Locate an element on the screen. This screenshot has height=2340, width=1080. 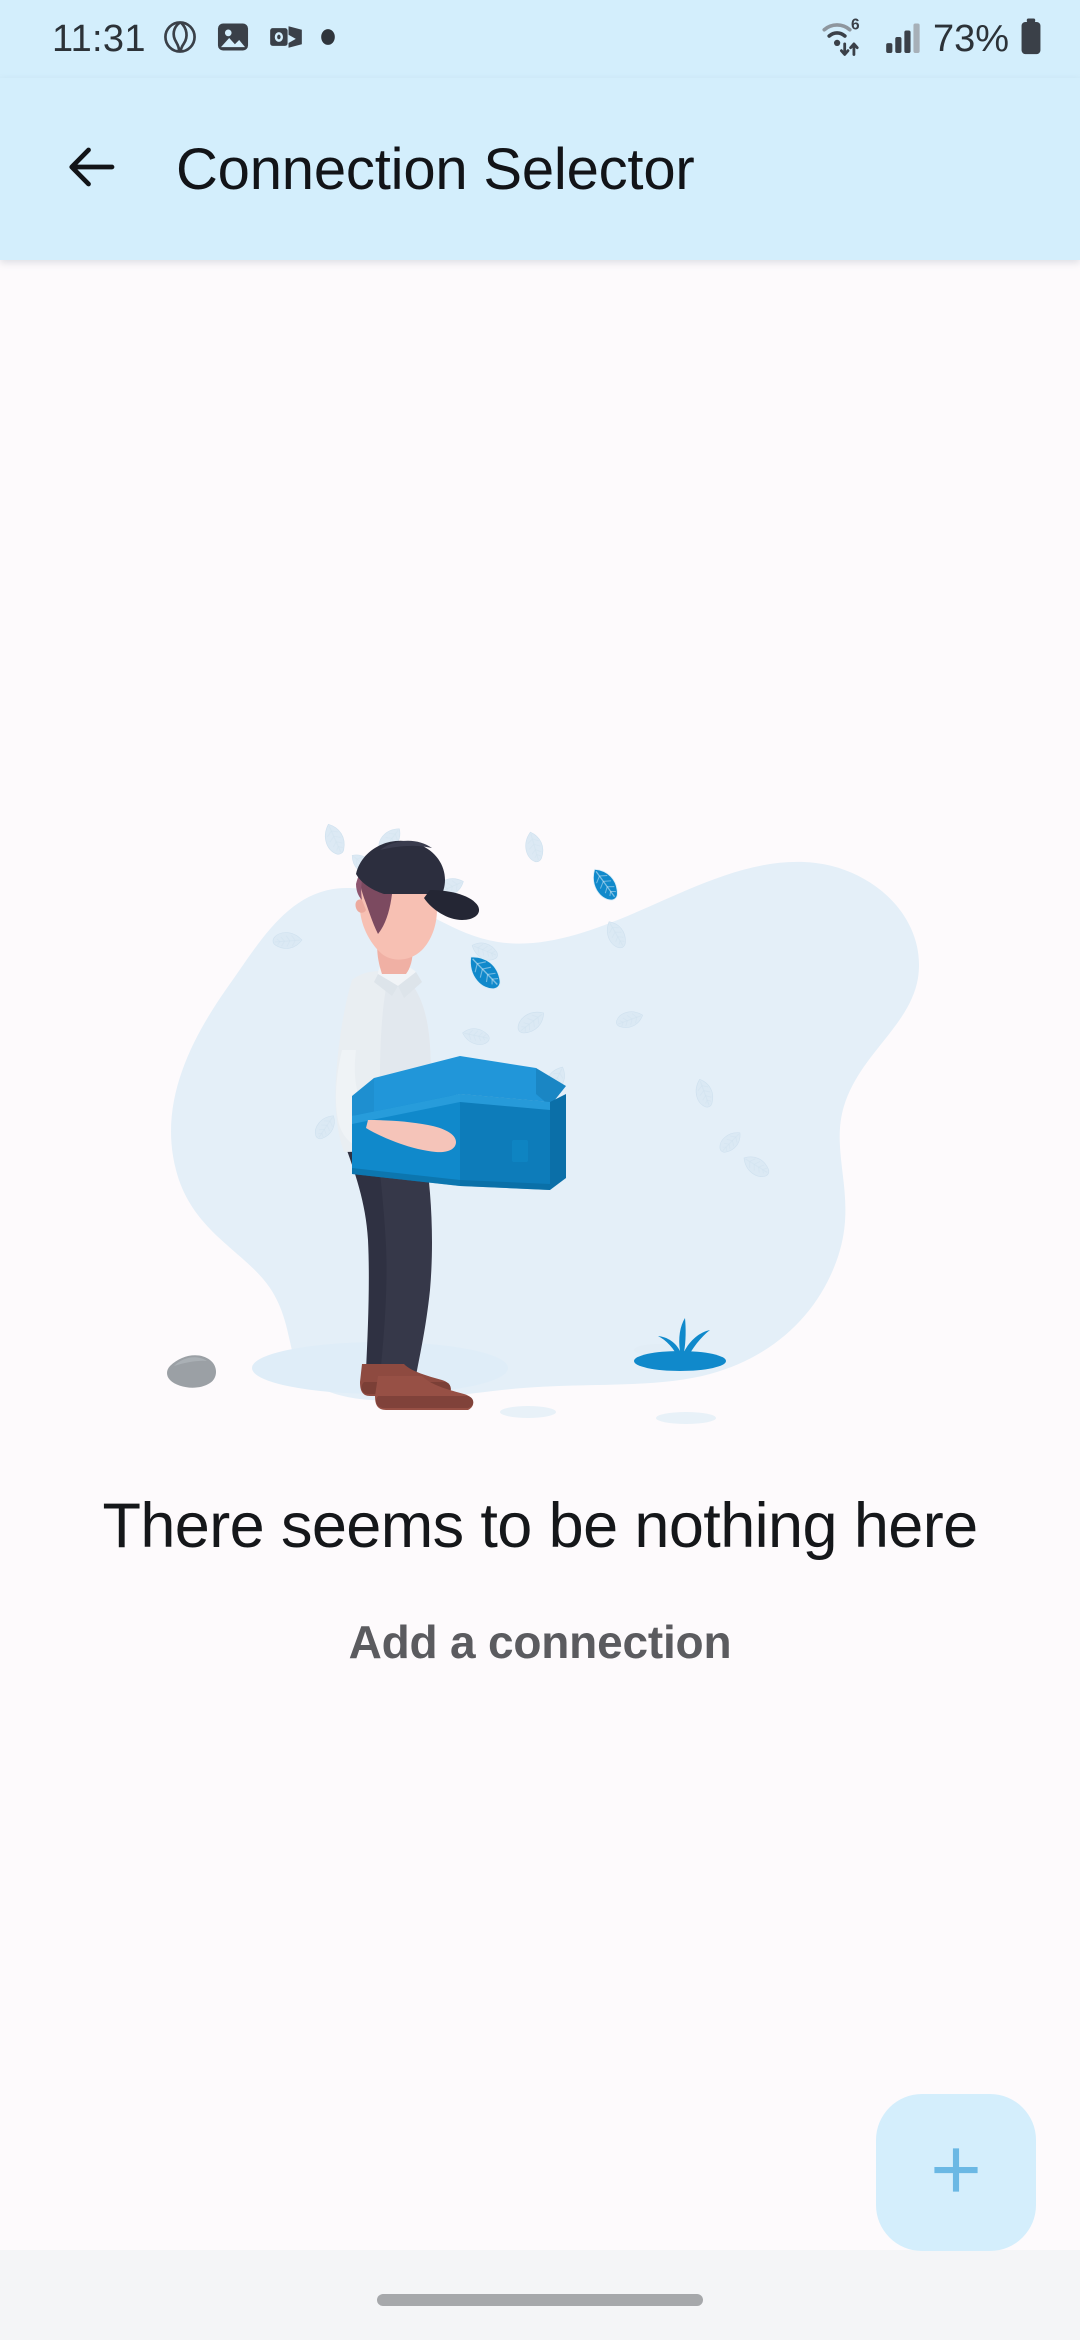
arrow-left-icon is located at coordinates (92, 169).